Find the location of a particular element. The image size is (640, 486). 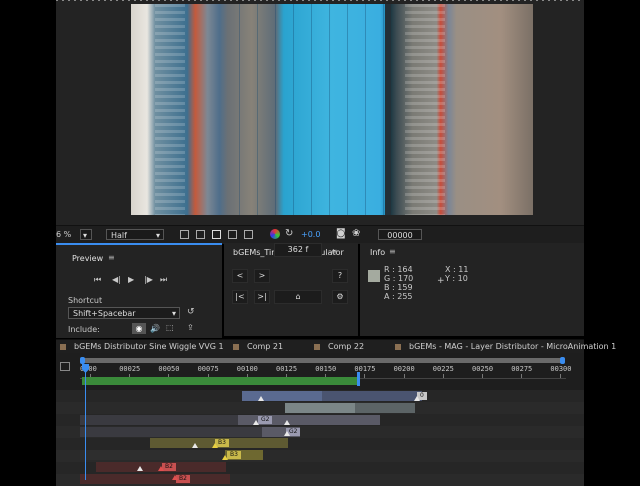

ruler-tick-label: 00200 is located at coordinates (404, 369).